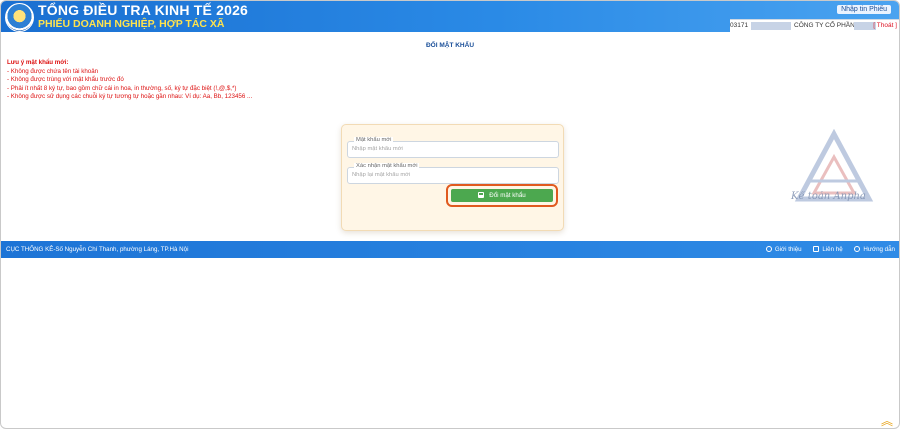 The height and width of the screenshot is (429, 900). What do you see at coordinates (450, 45) in the screenshot?
I see `page-title: ĐỔI MẬT KHẨU` at bounding box center [450, 45].